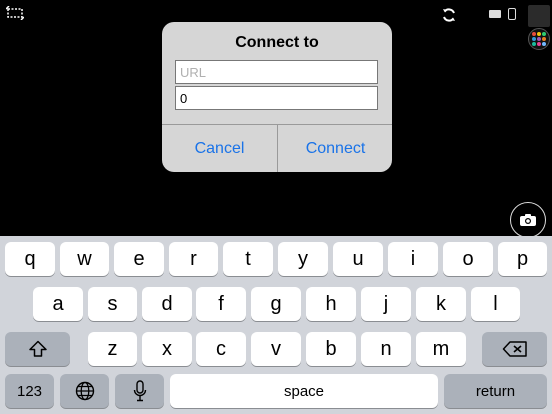  I want to click on key-l: l, so click(495, 304).